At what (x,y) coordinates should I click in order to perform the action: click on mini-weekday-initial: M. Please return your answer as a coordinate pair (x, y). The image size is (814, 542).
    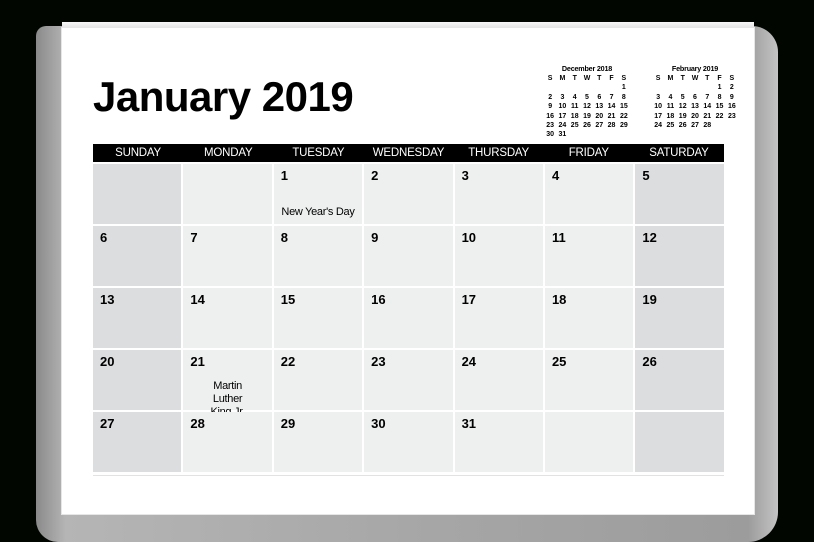
    Looking at the image, I should click on (562, 78).